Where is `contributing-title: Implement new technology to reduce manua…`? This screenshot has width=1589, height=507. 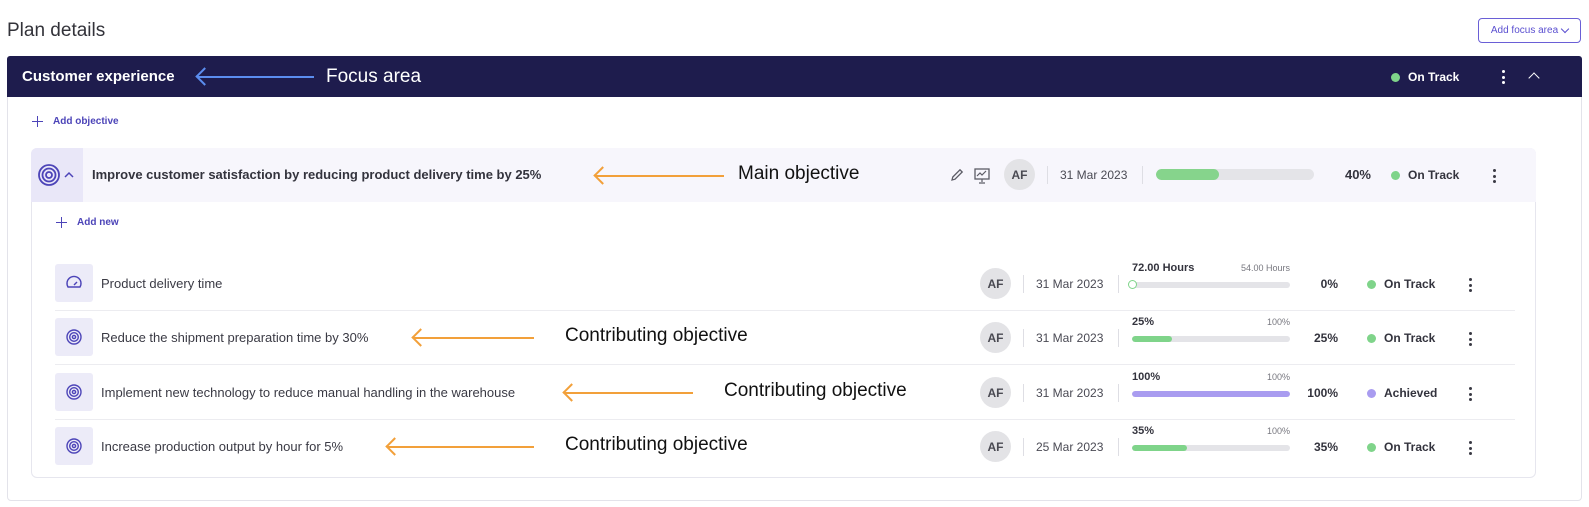 contributing-title: Implement new technology to reduce manua… is located at coordinates (308, 392).